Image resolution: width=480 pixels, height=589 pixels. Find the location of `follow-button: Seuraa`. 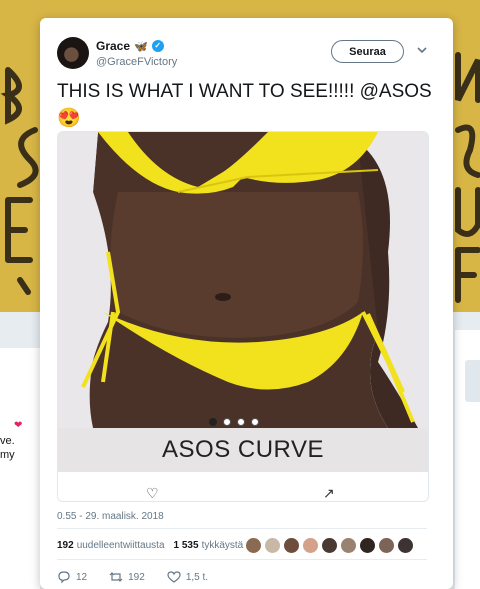

follow-button: Seuraa is located at coordinates (367, 51).